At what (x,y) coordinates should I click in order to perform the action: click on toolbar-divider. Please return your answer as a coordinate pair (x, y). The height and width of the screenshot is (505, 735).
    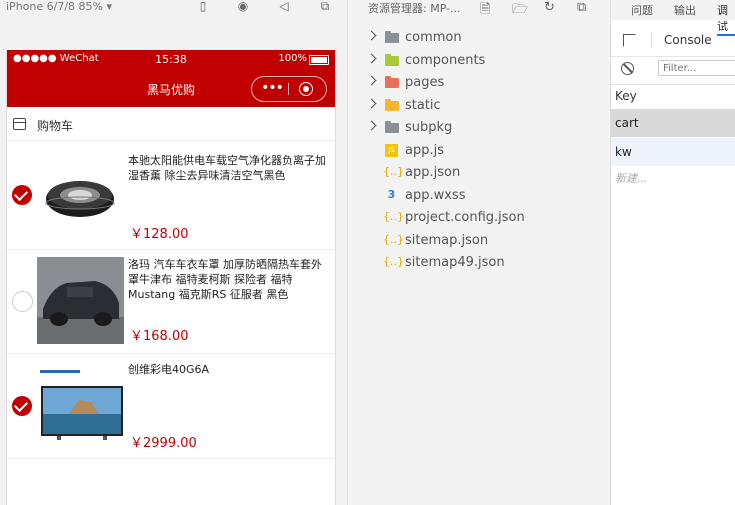
    Looking at the image, I should click on (651, 40).